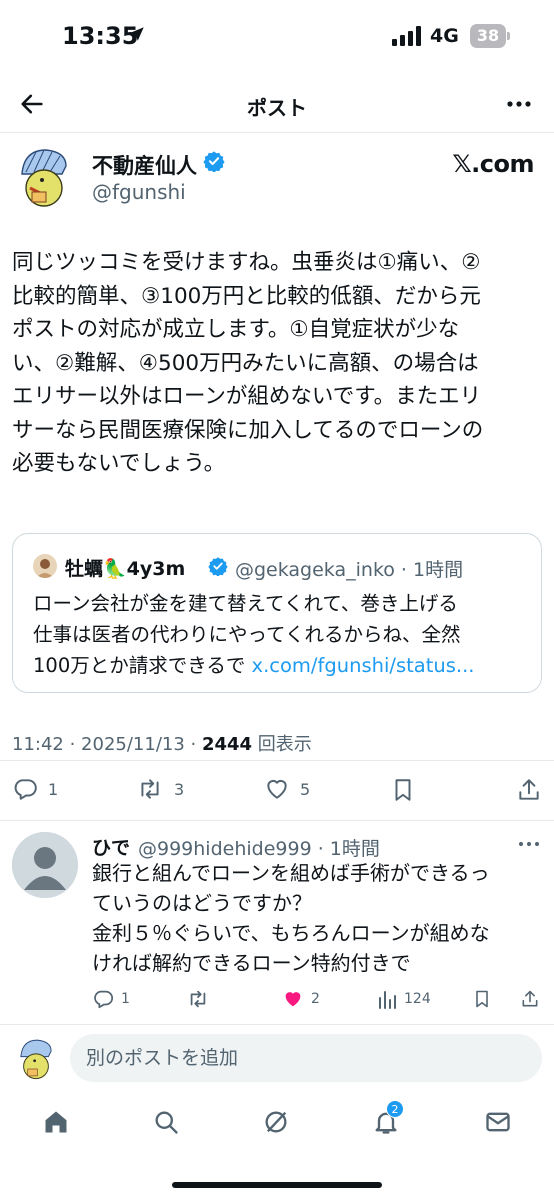  What do you see at coordinates (388, 1120) in the screenshot?
I see `tab-notifications: 2` at bounding box center [388, 1120].